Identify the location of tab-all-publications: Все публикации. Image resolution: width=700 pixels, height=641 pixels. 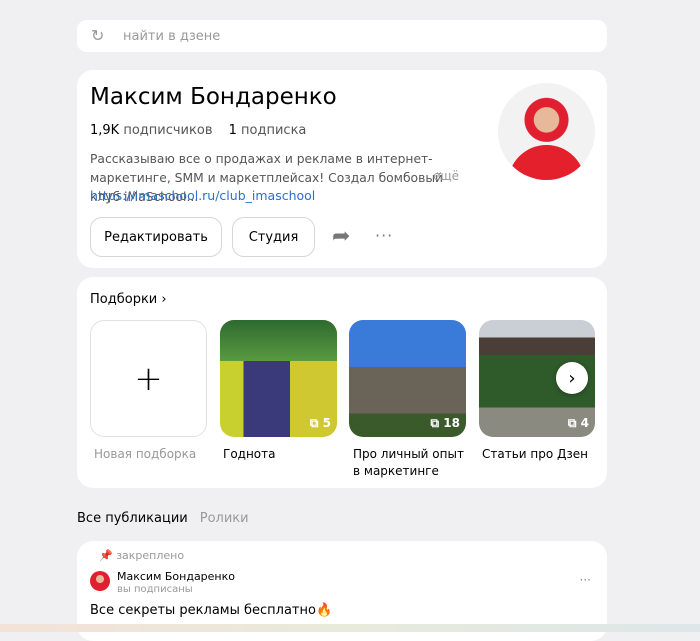
(132, 518).